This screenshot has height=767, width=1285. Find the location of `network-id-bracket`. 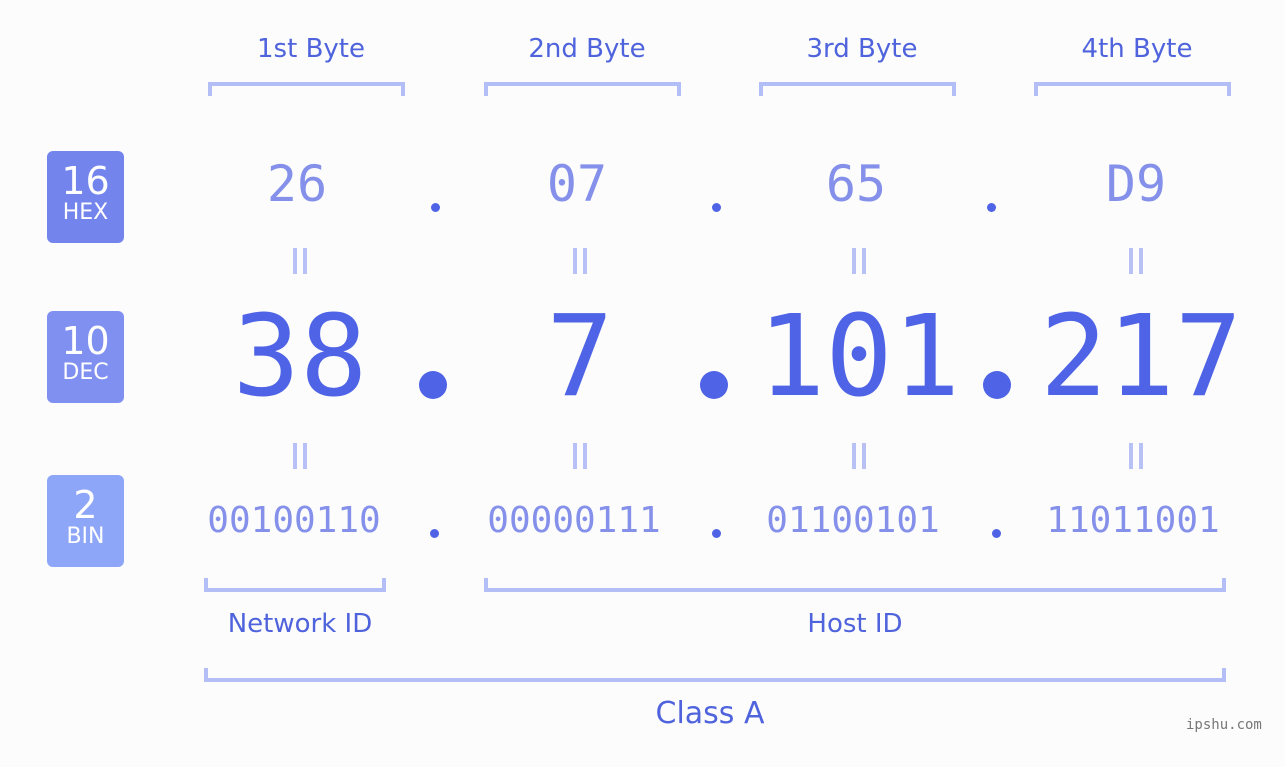

network-id-bracket is located at coordinates (295, 585).